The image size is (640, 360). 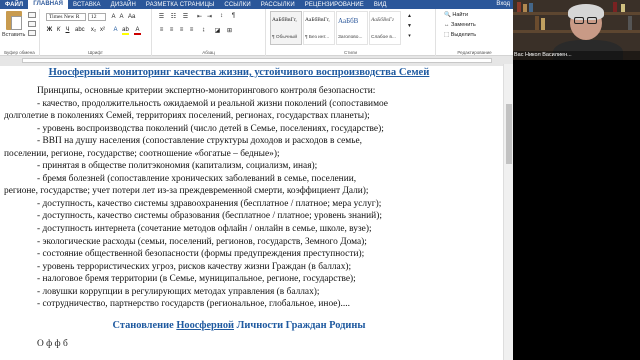 What do you see at coordinates (102, 30) in the screenshot?
I see `superscript-icon: x²` at bounding box center [102, 30].